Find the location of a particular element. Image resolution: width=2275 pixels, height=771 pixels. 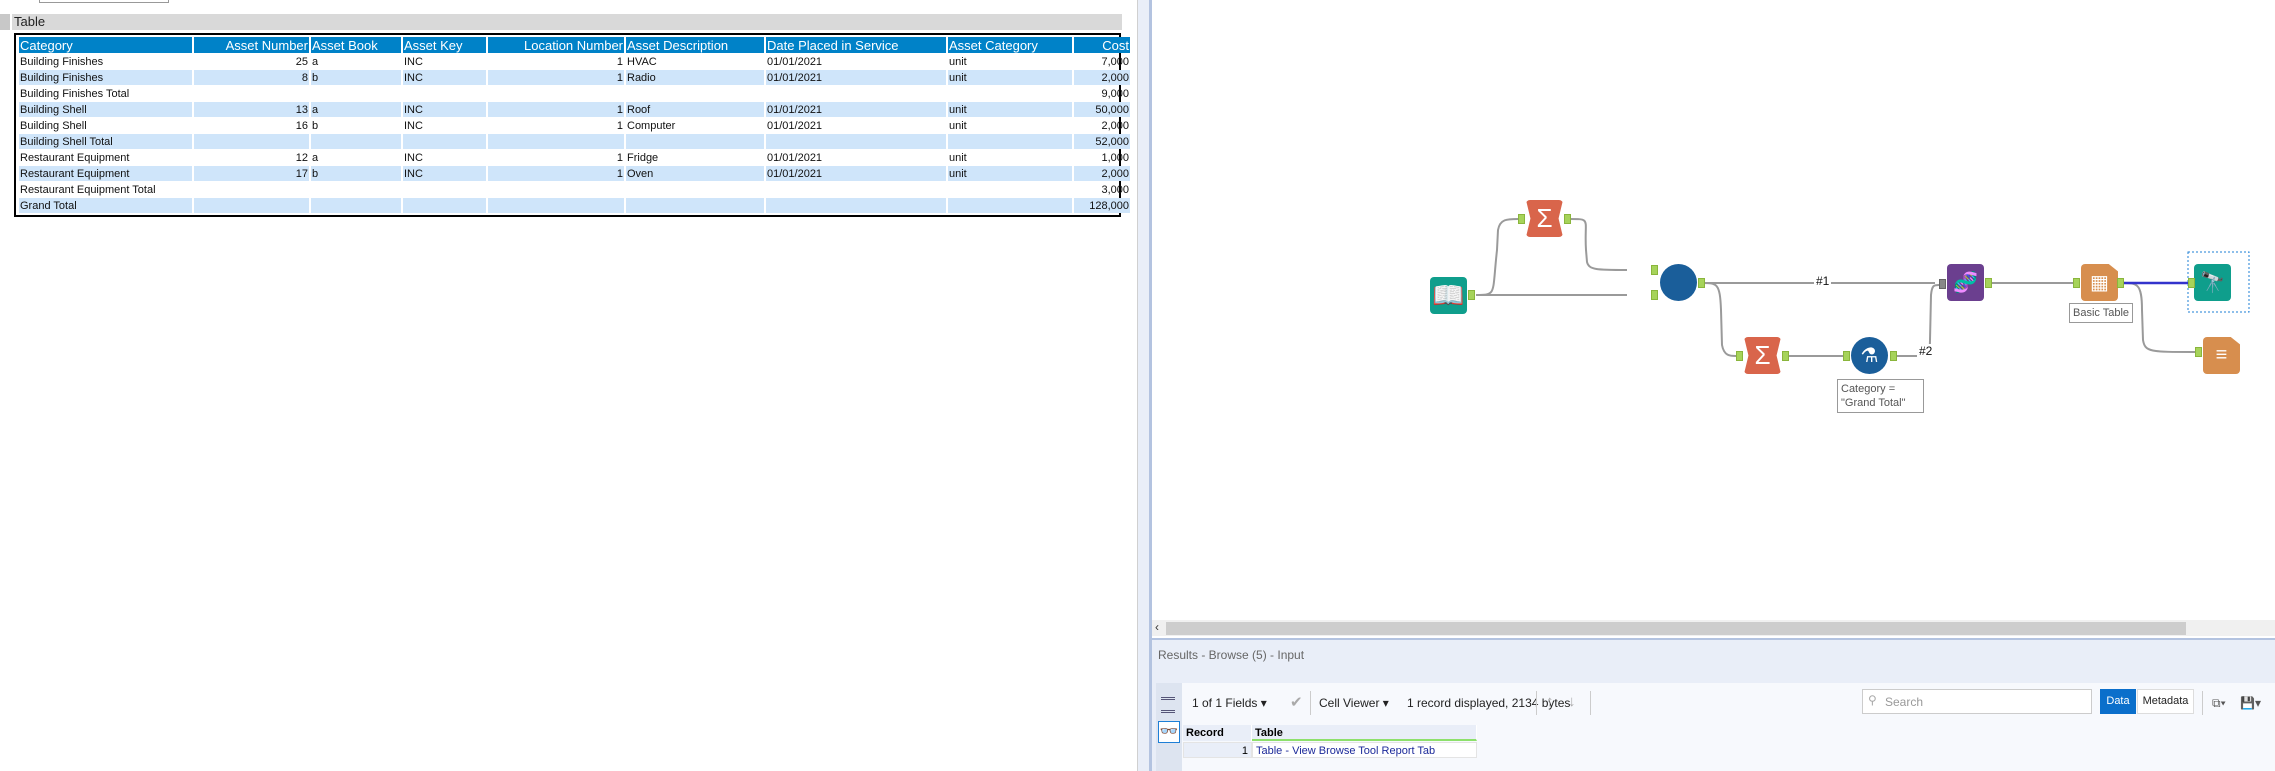

checkmark-icon: ✔ is located at coordinates (1296, 702).